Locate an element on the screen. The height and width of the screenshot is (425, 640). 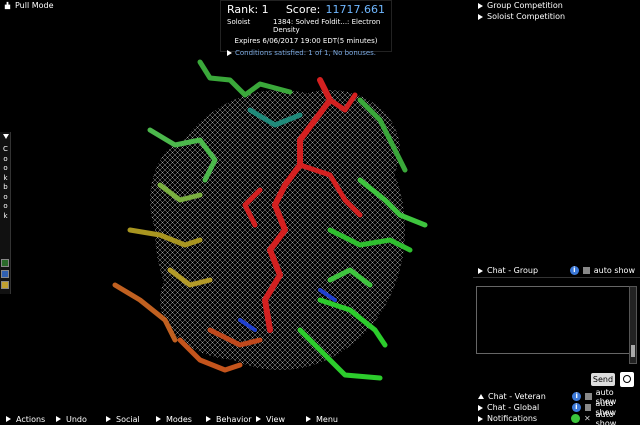
folder-icon is located at coordinates (5, 274).